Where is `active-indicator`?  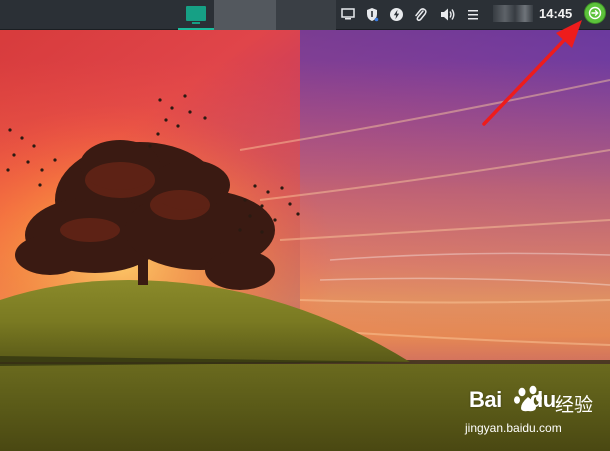 active-indicator is located at coordinates (196, 29).